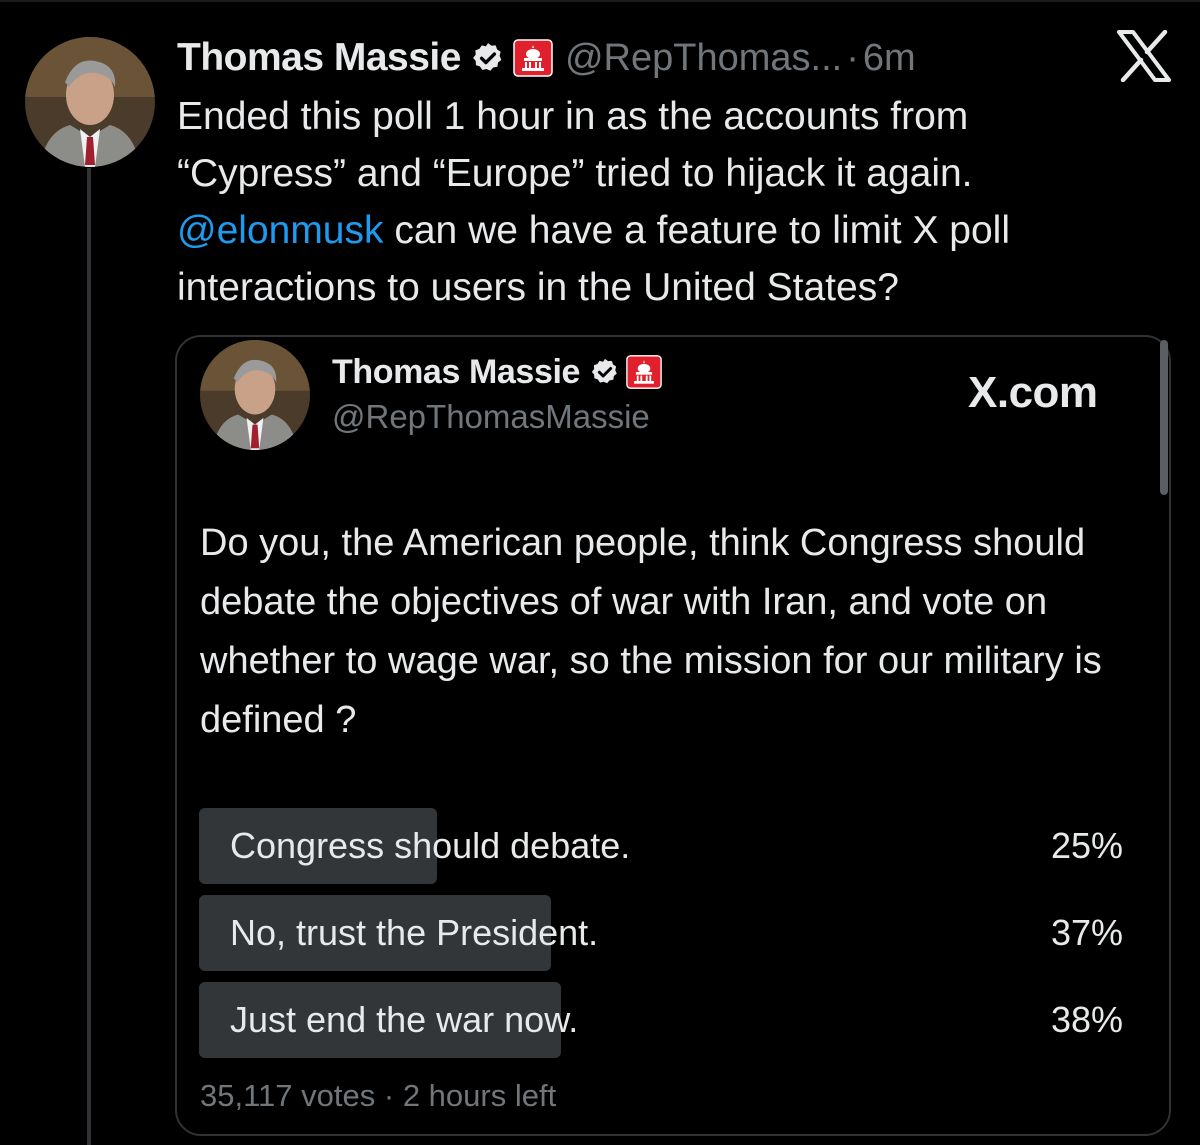  I want to click on poll-option-label: Congress should debate., so click(430, 845).